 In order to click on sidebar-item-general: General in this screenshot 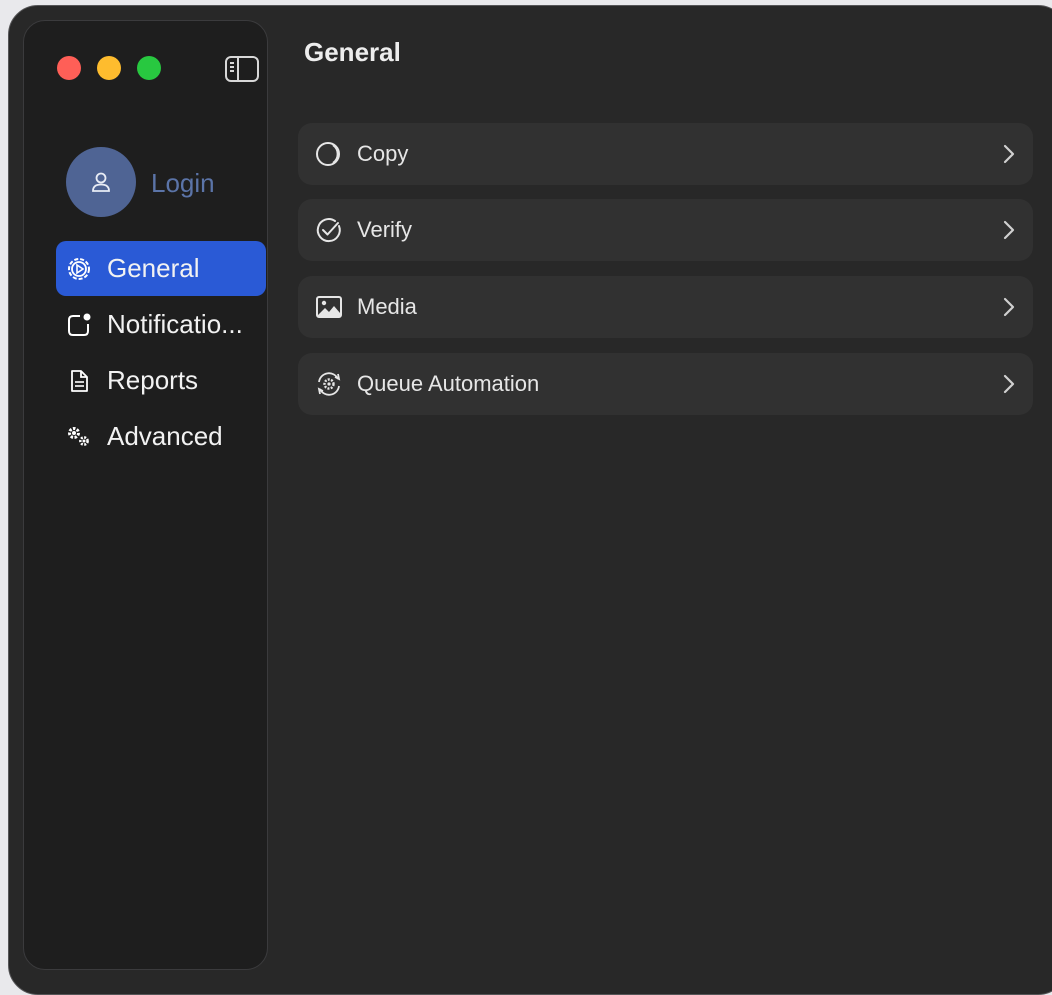, I will do `click(161, 268)`.